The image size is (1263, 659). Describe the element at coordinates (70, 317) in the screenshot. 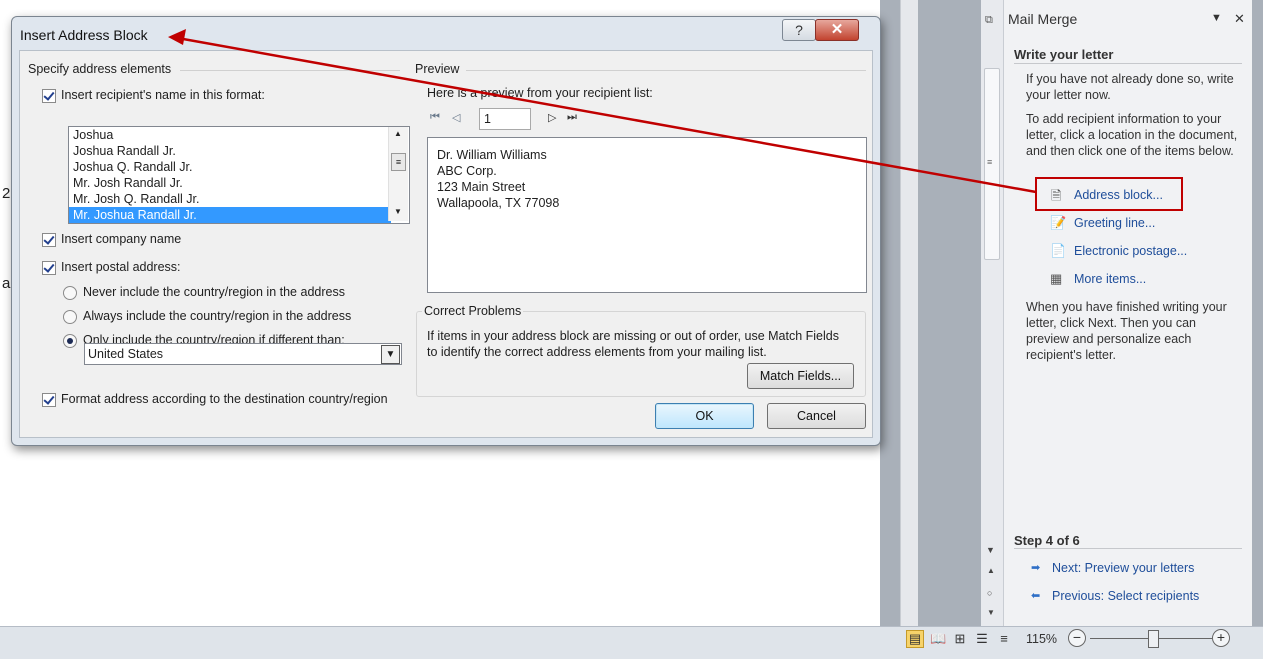

I see `radio-always-include` at that location.